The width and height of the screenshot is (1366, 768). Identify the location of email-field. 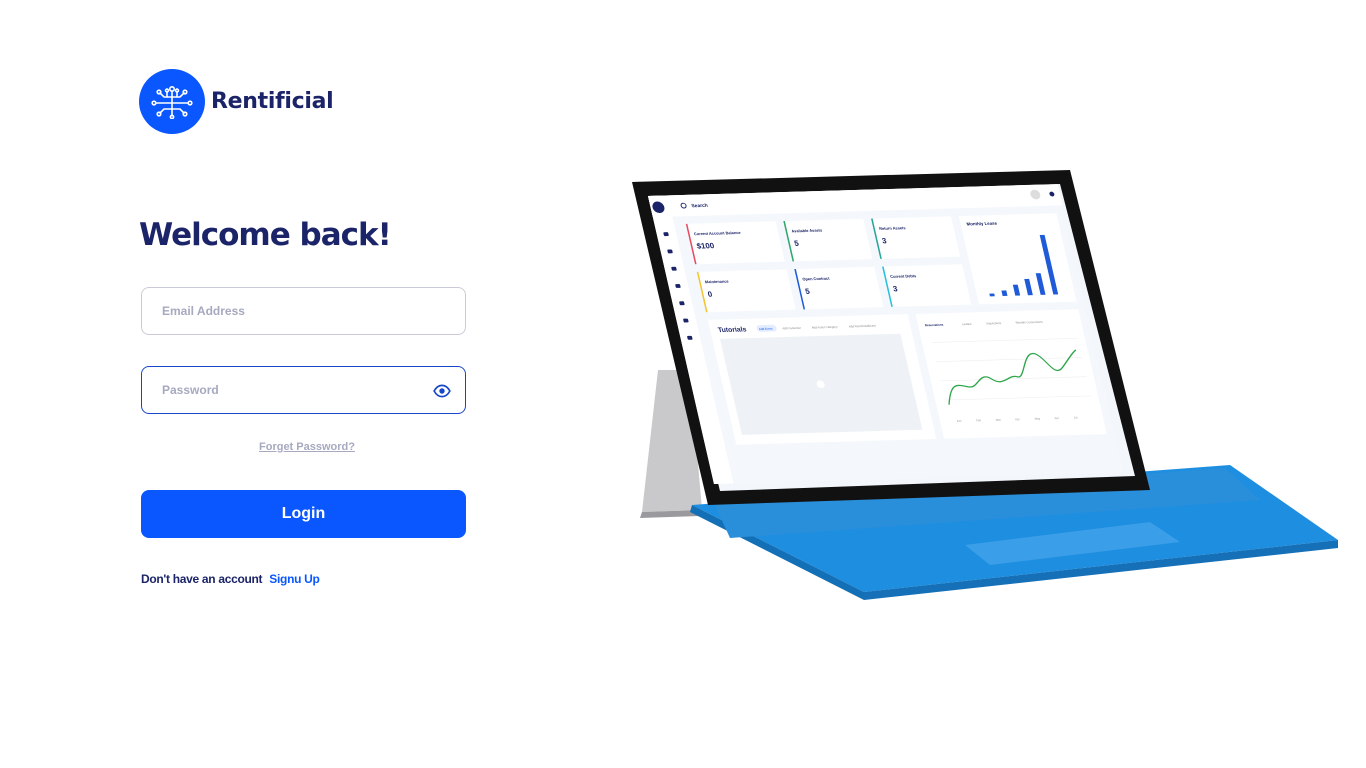
(303, 311).